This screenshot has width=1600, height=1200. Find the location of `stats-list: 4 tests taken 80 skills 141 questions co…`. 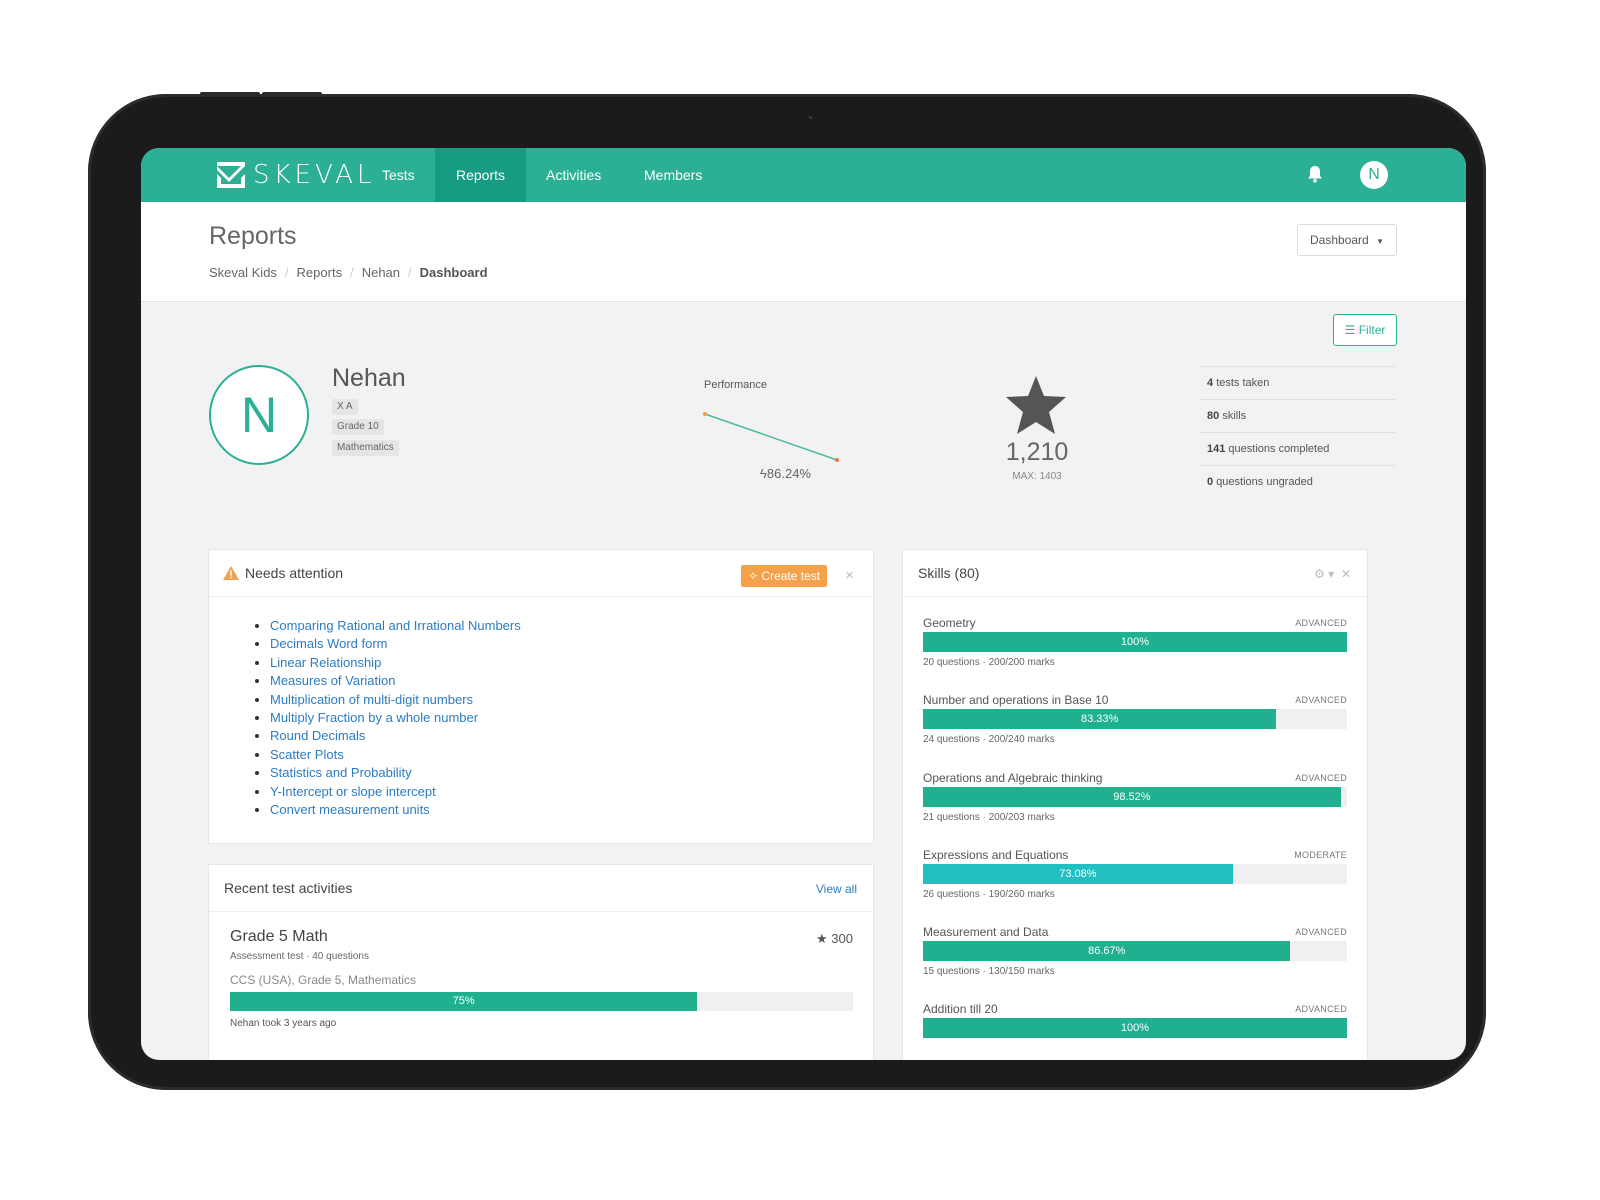

stats-list: 4 tests taken 80 skills 141 questions co… is located at coordinates (1297, 432).